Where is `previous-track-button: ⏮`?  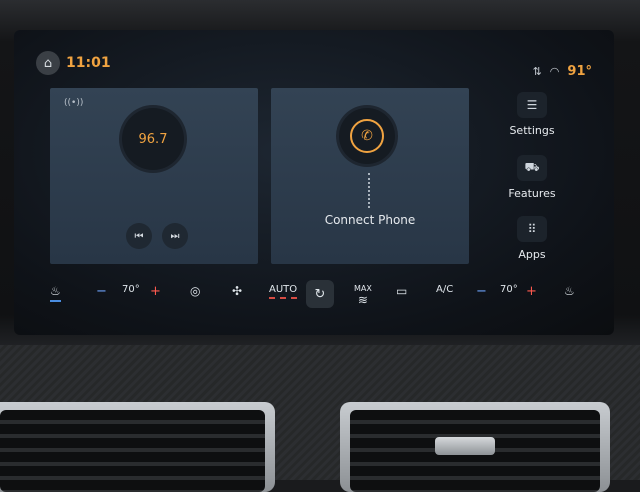 previous-track-button: ⏮ is located at coordinates (139, 236).